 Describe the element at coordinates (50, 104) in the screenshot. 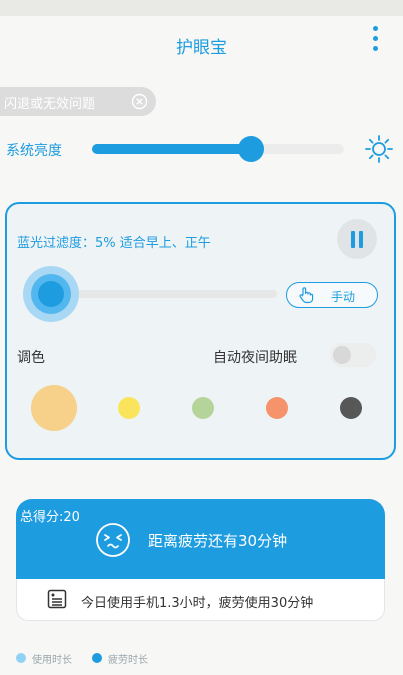

I see `crash-feedback-label: 闪退或无效问题` at that location.